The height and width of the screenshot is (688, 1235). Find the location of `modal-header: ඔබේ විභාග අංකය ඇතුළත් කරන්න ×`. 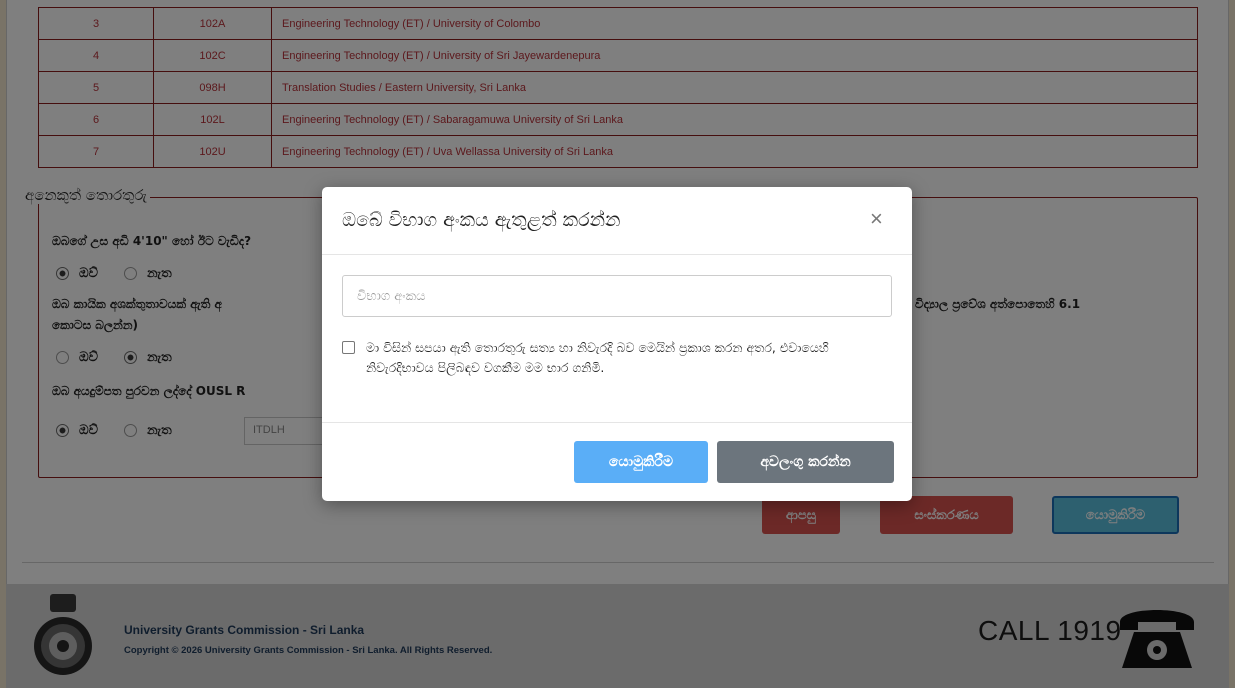

modal-header: ඔබේ විභාග අංකය ඇතුළත් කරන්න × is located at coordinates (617, 221).